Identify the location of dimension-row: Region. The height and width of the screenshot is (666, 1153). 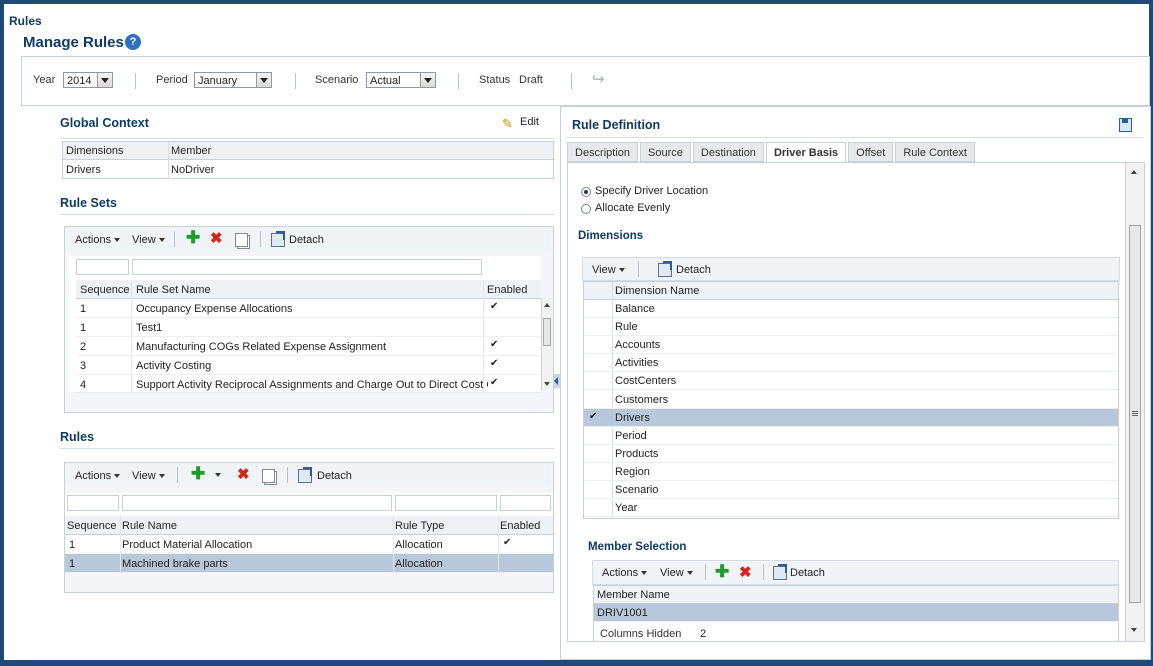
(851, 472).